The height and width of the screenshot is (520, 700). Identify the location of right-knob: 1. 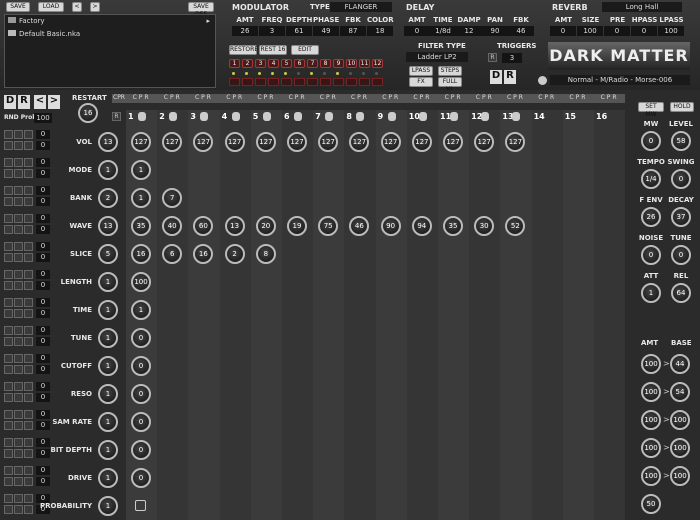
(651, 293).